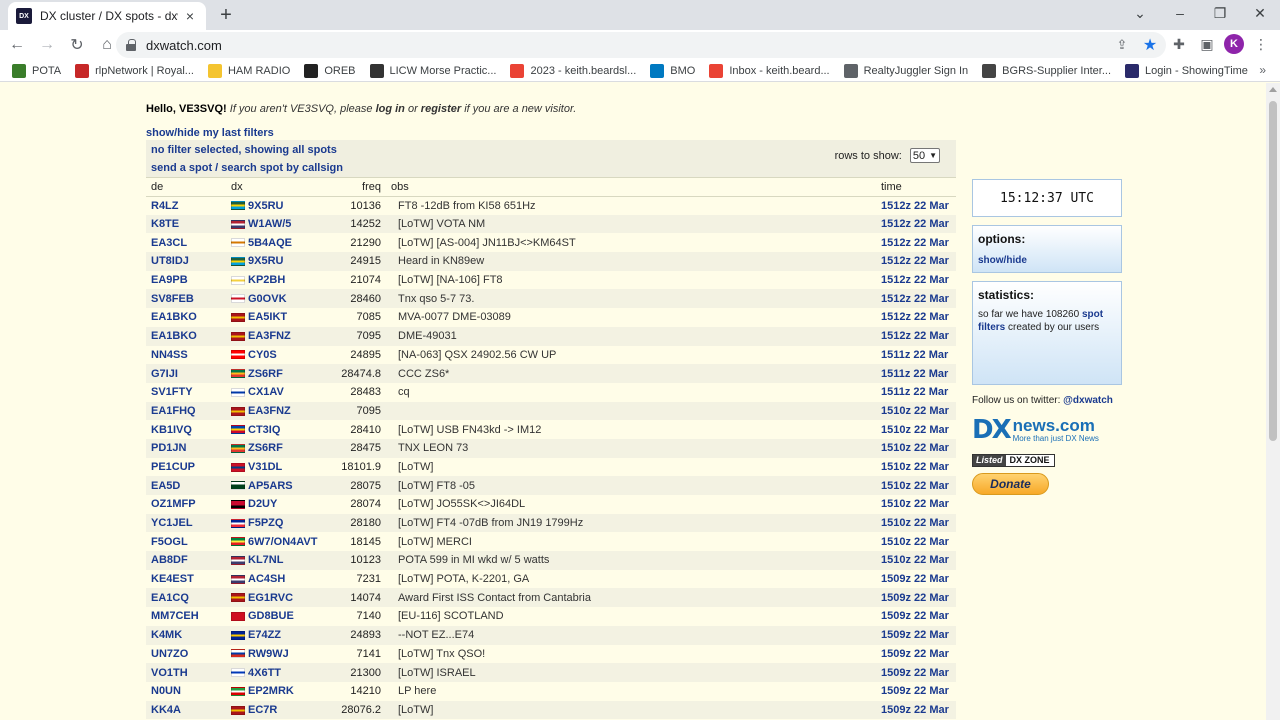  What do you see at coordinates (170, 261) in the screenshot?
I see `spotter-callsign-link: UT8IDJ` at bounding box center [170, 261].